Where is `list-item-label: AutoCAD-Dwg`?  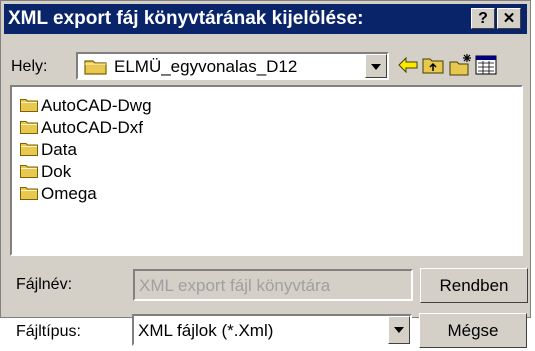
list-item-label: AutoCAD-Dwg is located at coordinates (96, 105).